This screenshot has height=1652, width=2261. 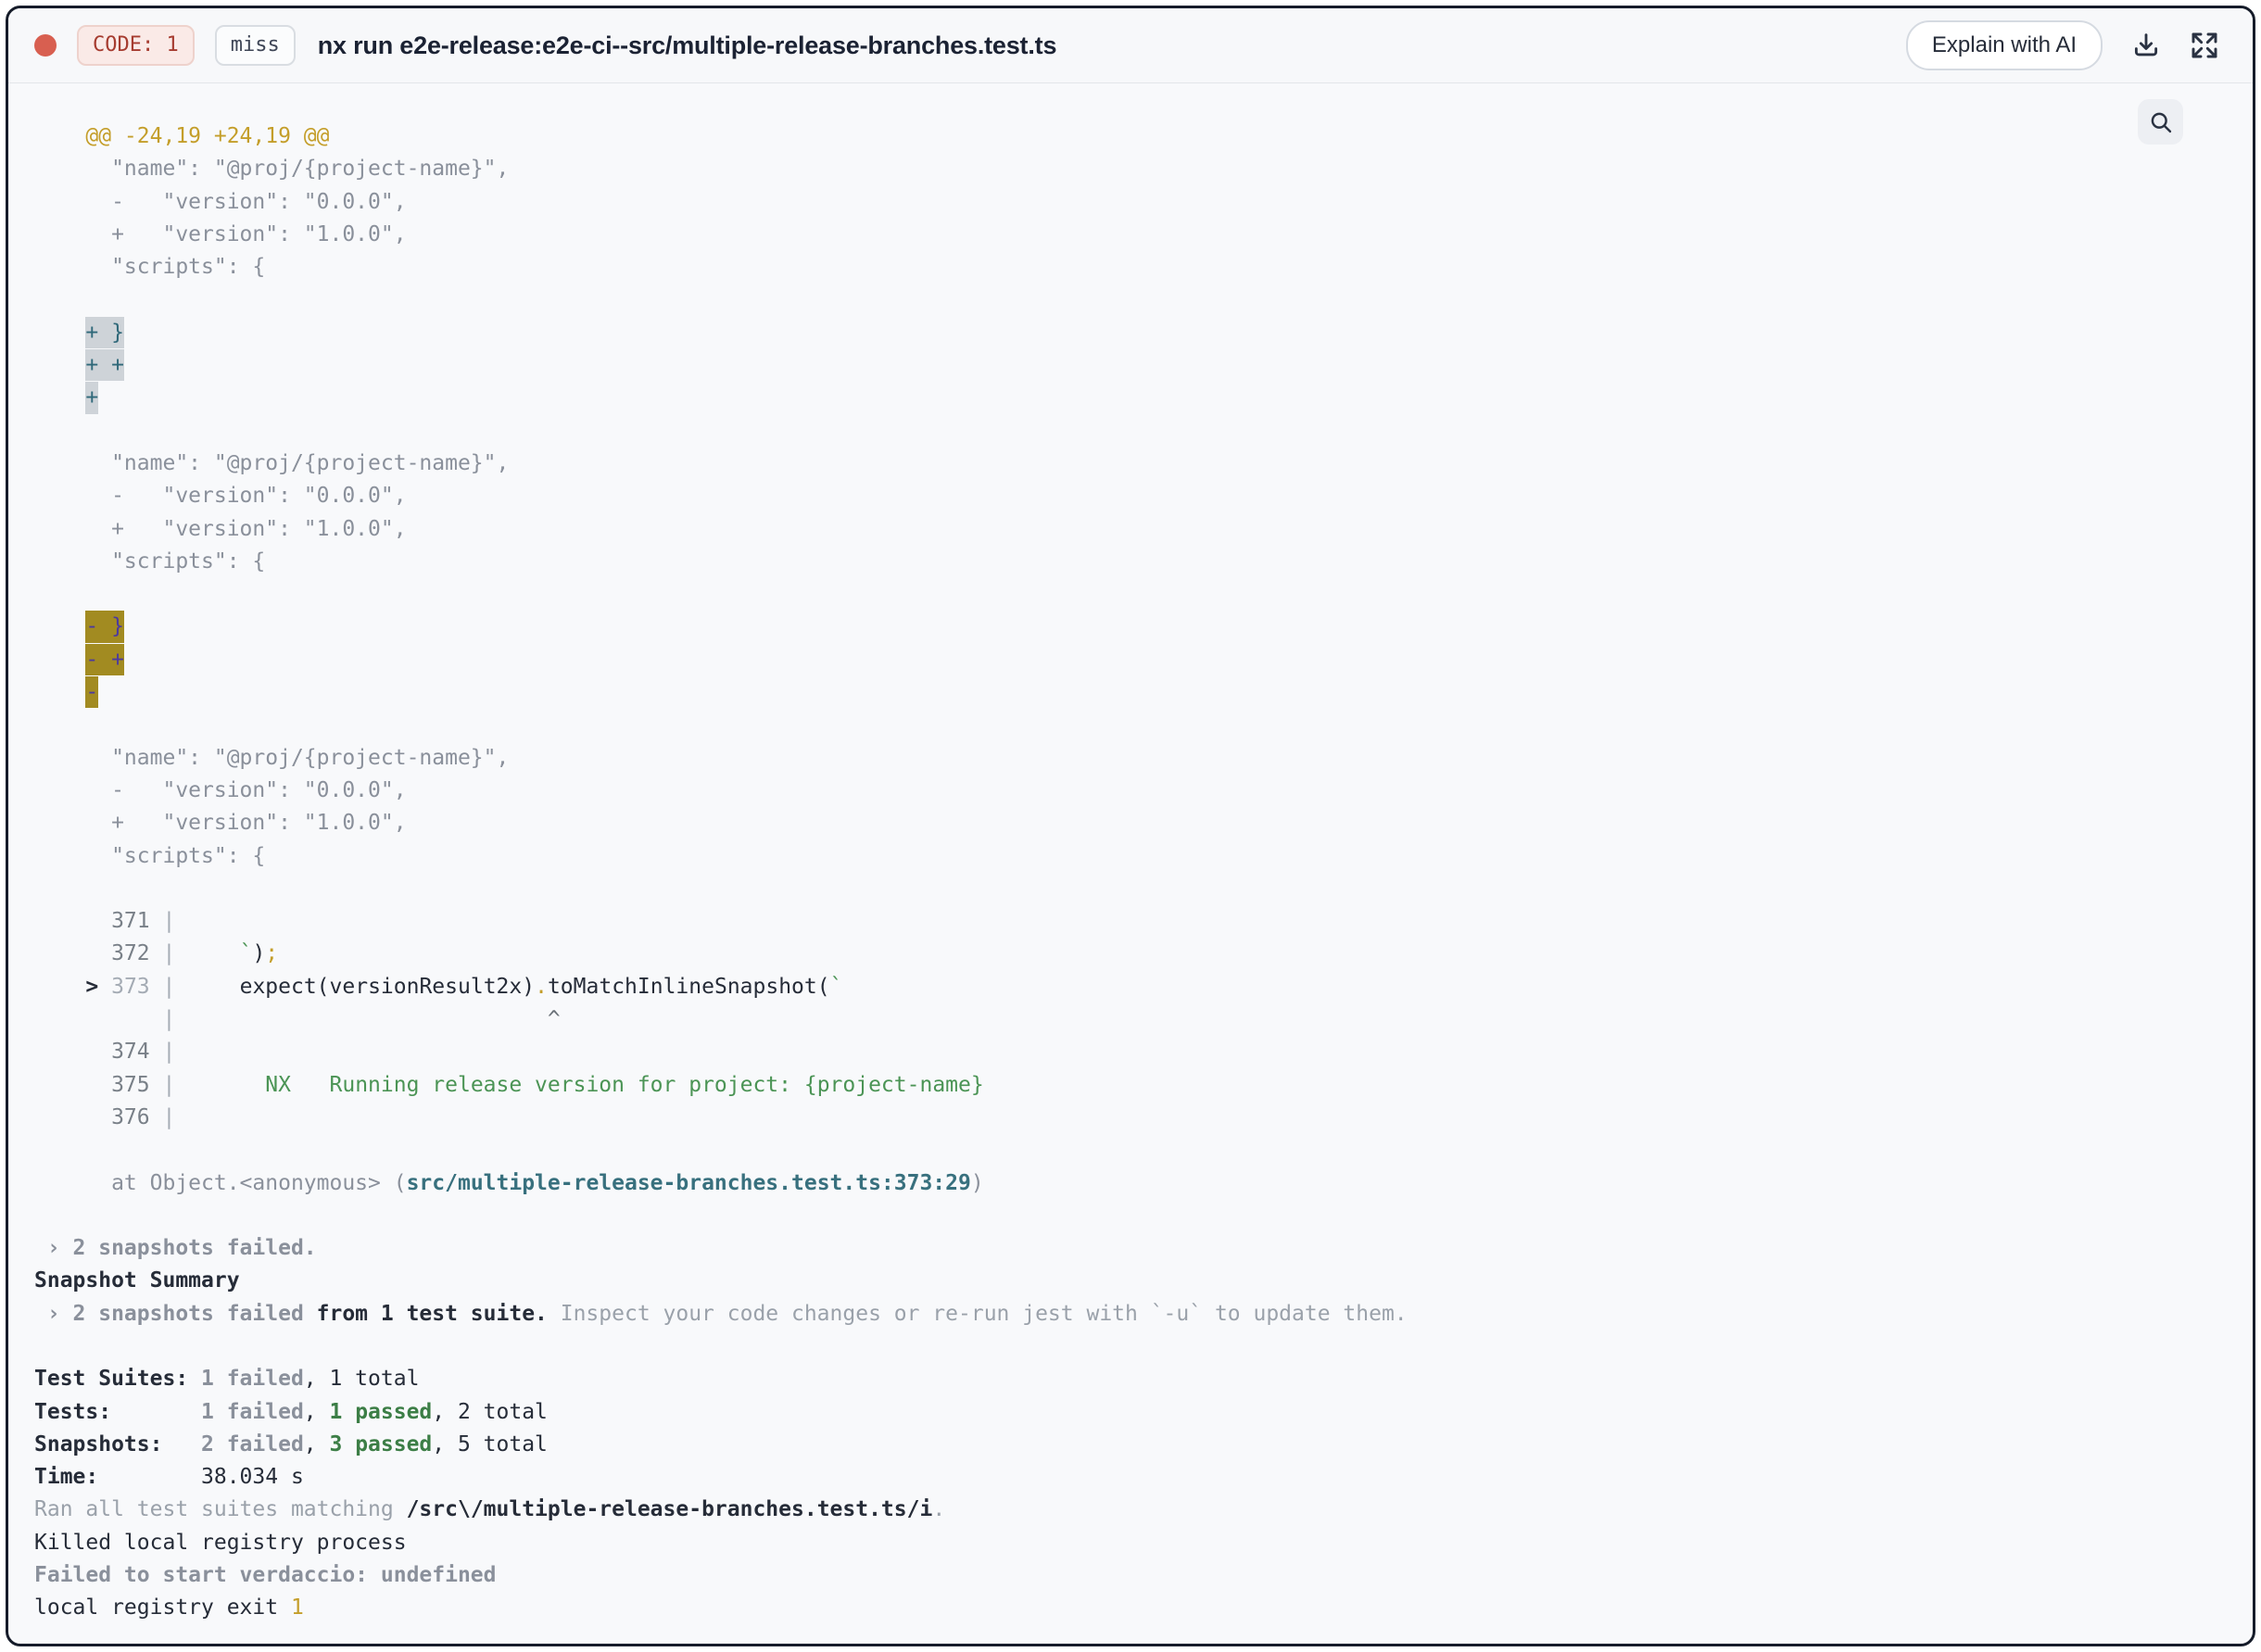 What do you see at coordinates (227, 1379) in the screenshot?
I see `terminal-line: Test Suites: 1 failed, 1 total` at bounding box center [227, 1379].